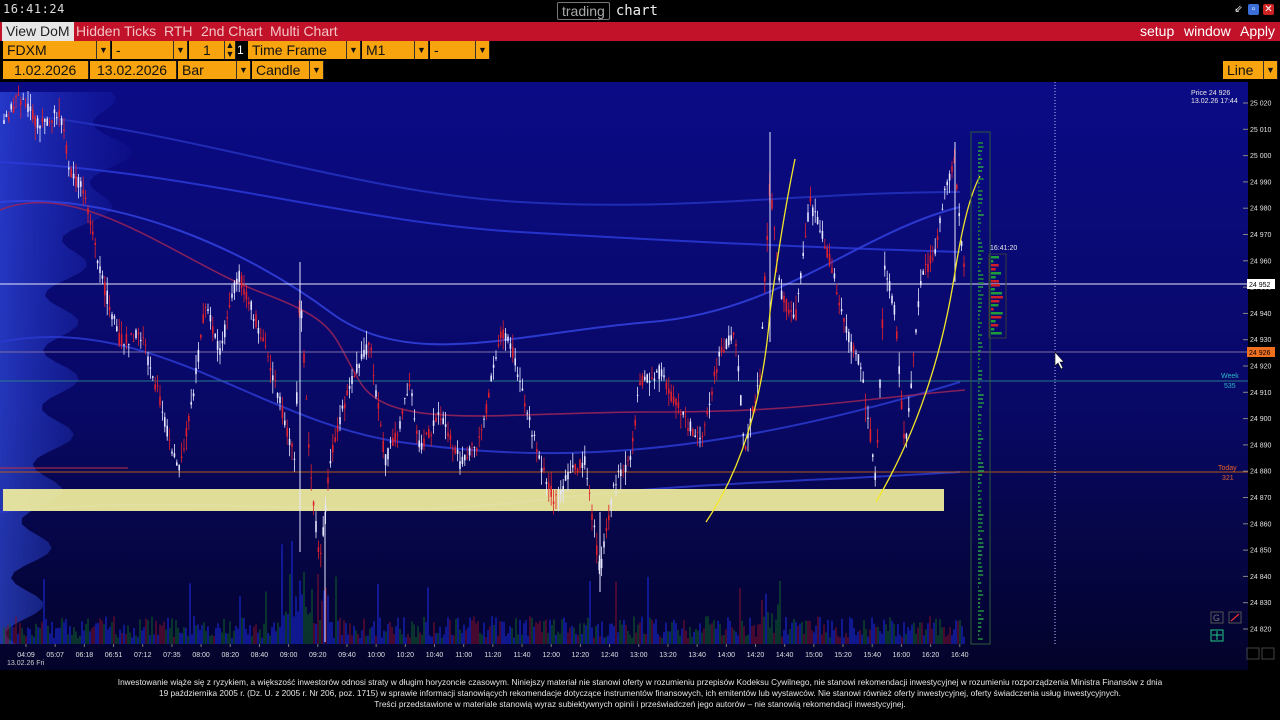  I want to click on date-from-field: 1.02.2026, so click(46, 70).